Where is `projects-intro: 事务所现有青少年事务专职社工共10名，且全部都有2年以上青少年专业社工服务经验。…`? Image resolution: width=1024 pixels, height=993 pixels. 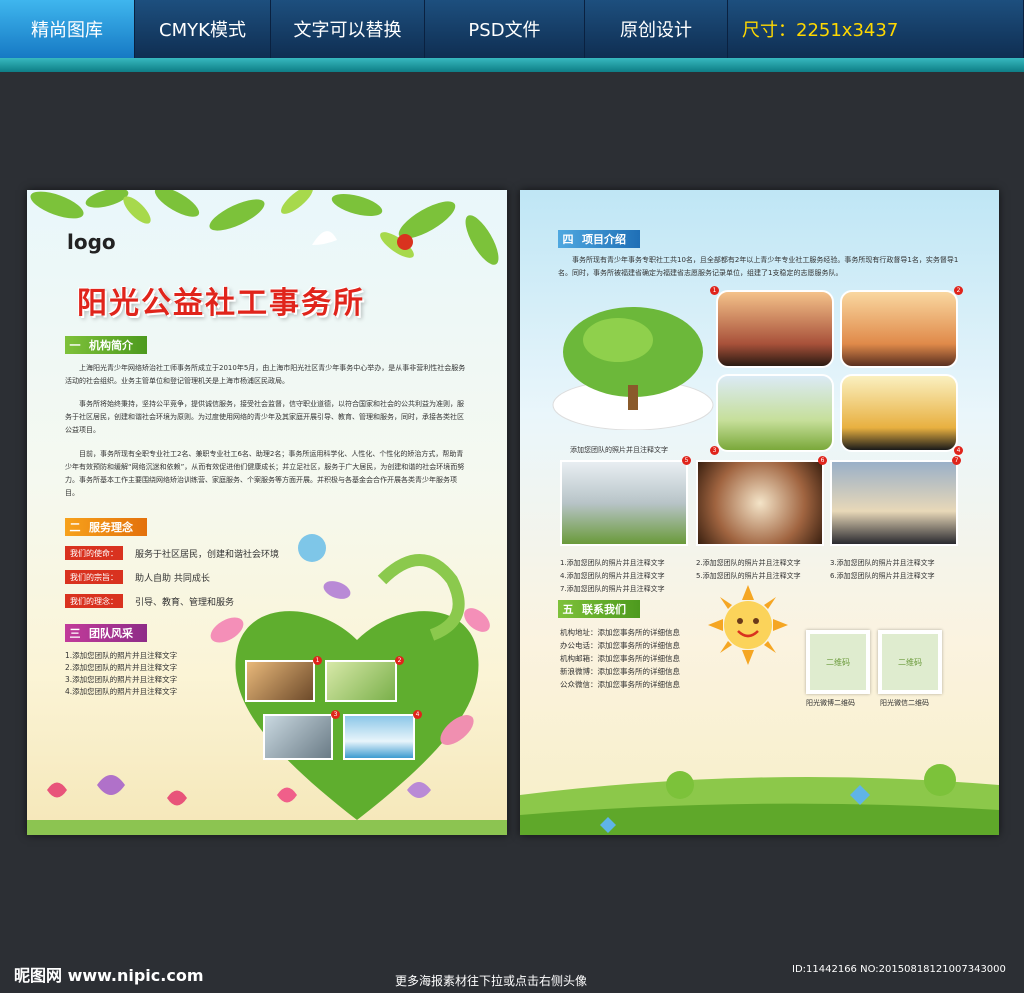 projects-intro: 事务所现有青少年事务专职社工共10名，且全部都有2年以上青少年专业社工服务经验。… is located at coordinates (758, 266).